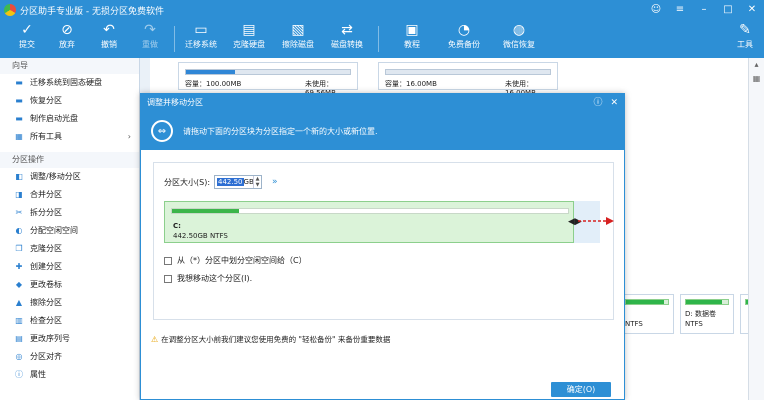  Describe the element at coordinates (275, 182) in the screenshot. I see `expand-icon: »` at that location.